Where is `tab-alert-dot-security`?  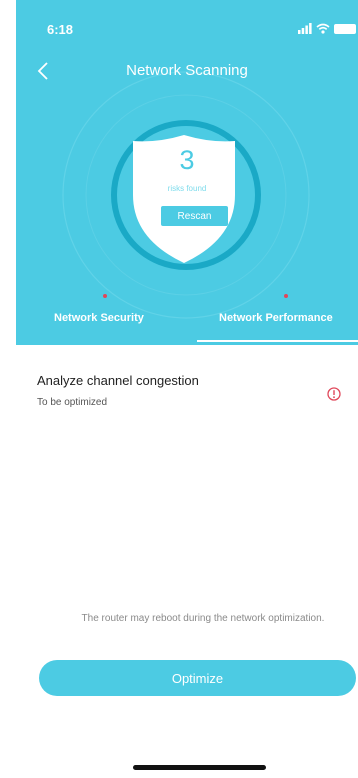 tab-alert-dot-security is located at coordinates (105, 296).